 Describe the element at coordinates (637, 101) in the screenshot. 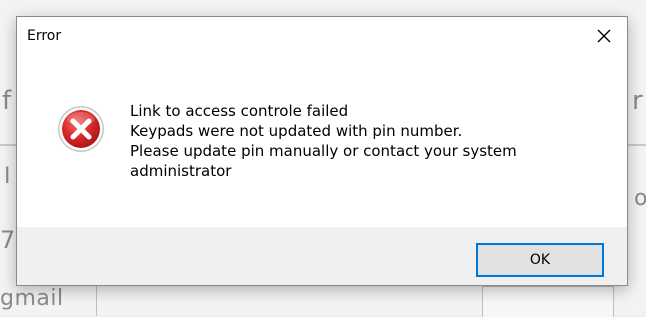

I see `background-text-fragment: r` at that location.